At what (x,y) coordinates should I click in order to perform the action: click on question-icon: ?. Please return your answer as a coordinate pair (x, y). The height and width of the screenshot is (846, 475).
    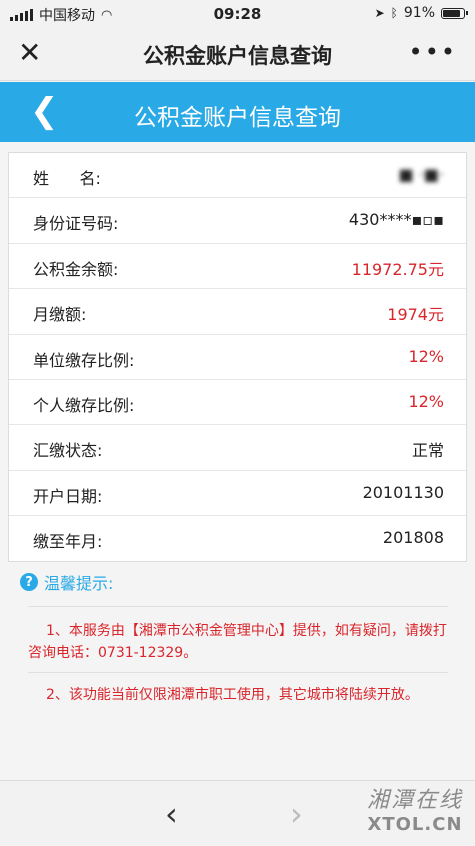
    Looking at the image, I should click on (29, 582).